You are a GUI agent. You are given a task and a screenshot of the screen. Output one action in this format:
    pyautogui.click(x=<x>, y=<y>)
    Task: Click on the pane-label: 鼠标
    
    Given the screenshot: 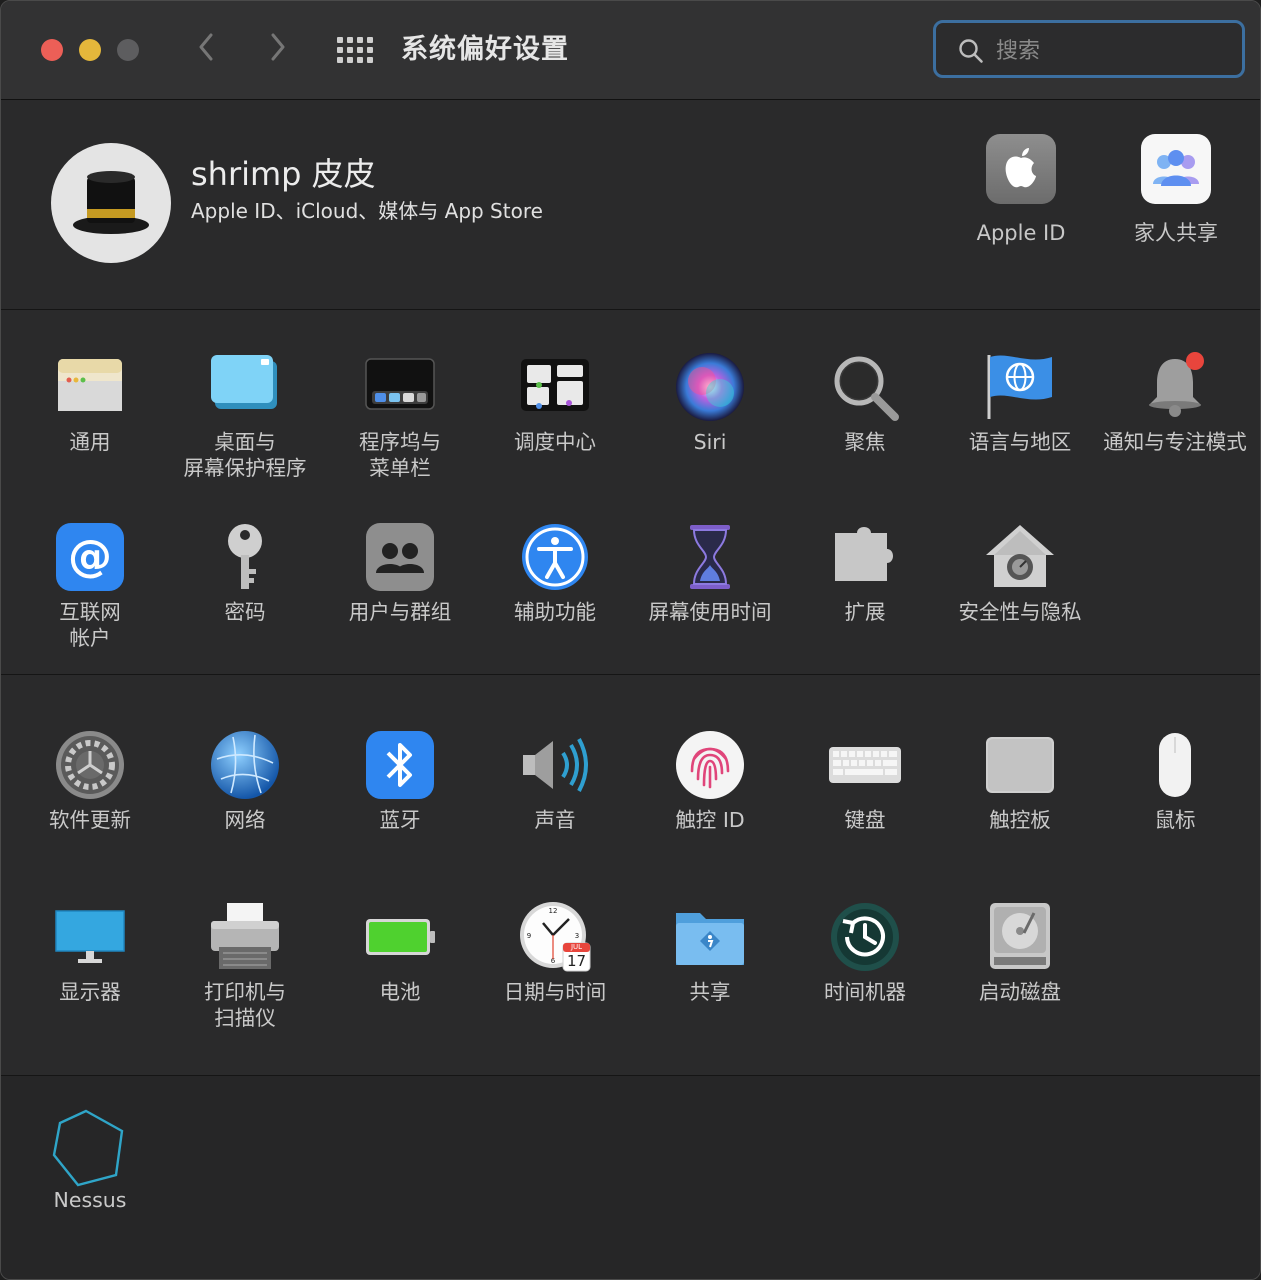 What is the action you would take?
    pyautogui.click(x=1175, y=820)
    